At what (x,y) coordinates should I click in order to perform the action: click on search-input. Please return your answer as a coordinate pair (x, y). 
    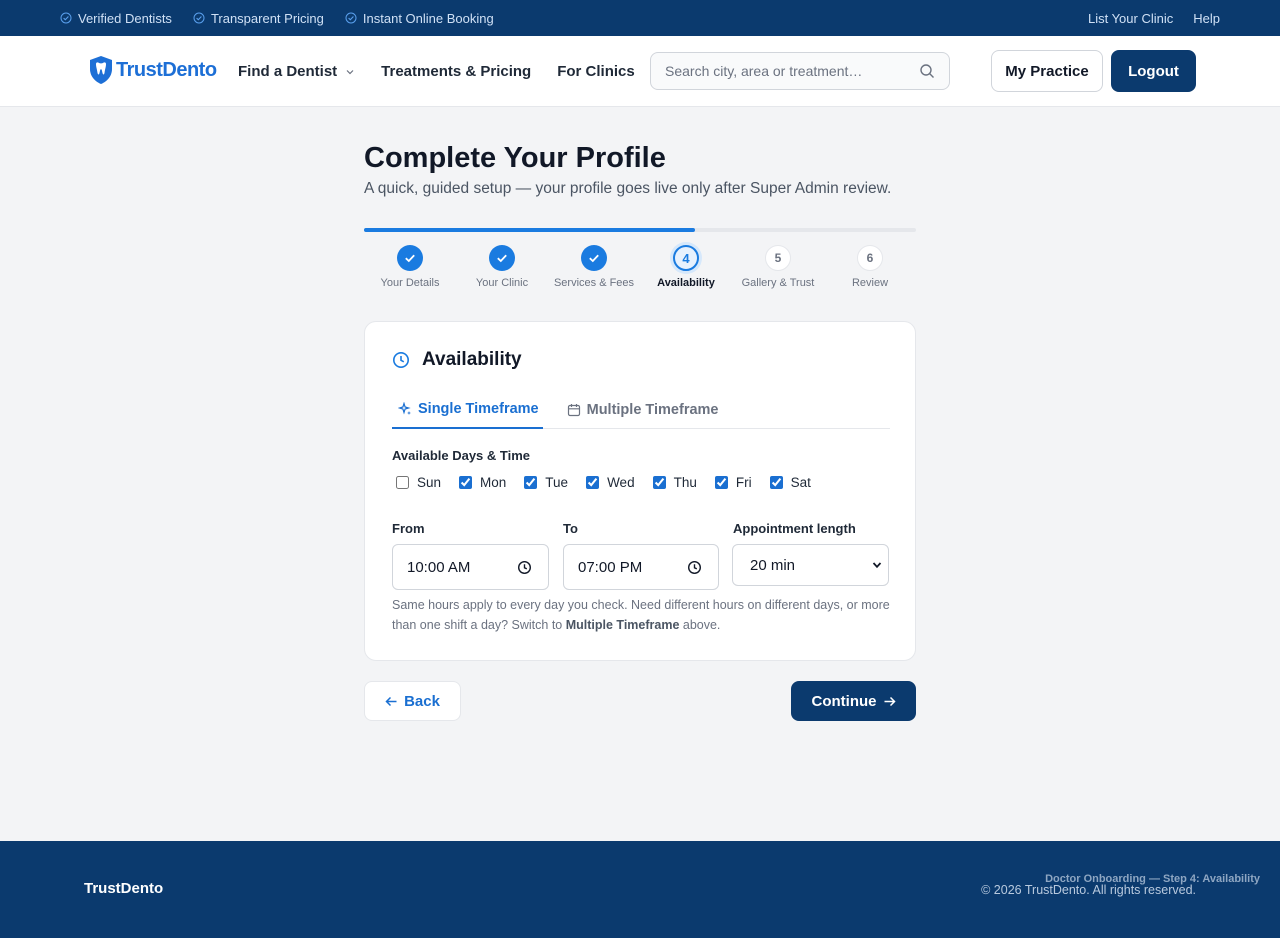
    Looking at the image, I should click on (792, 71).